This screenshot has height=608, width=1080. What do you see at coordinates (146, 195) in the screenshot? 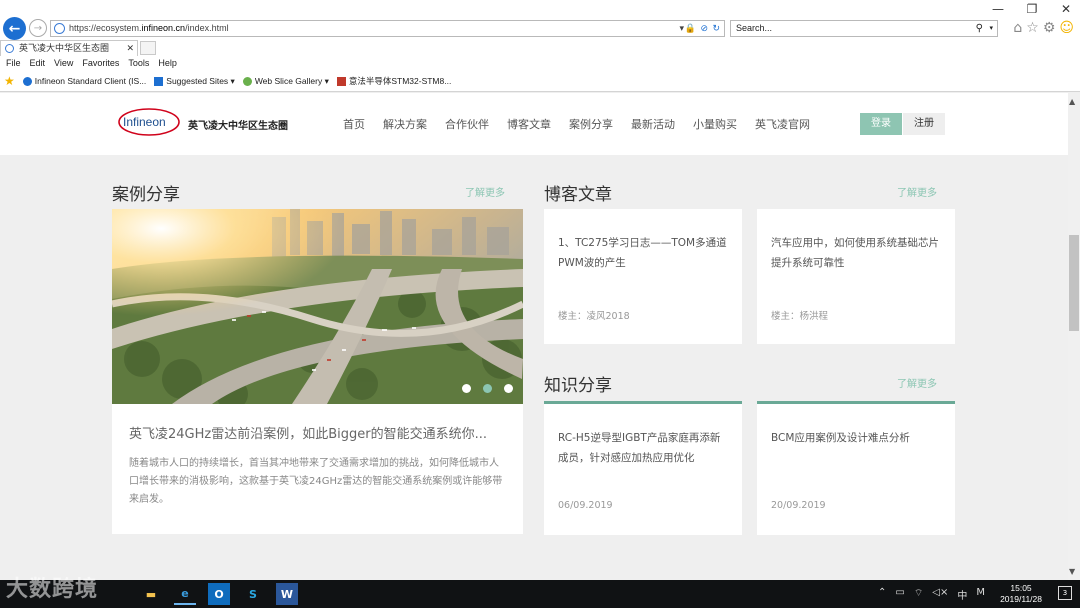
I see `cases-section-title: 案例分享` at bounding box center [146, 195].